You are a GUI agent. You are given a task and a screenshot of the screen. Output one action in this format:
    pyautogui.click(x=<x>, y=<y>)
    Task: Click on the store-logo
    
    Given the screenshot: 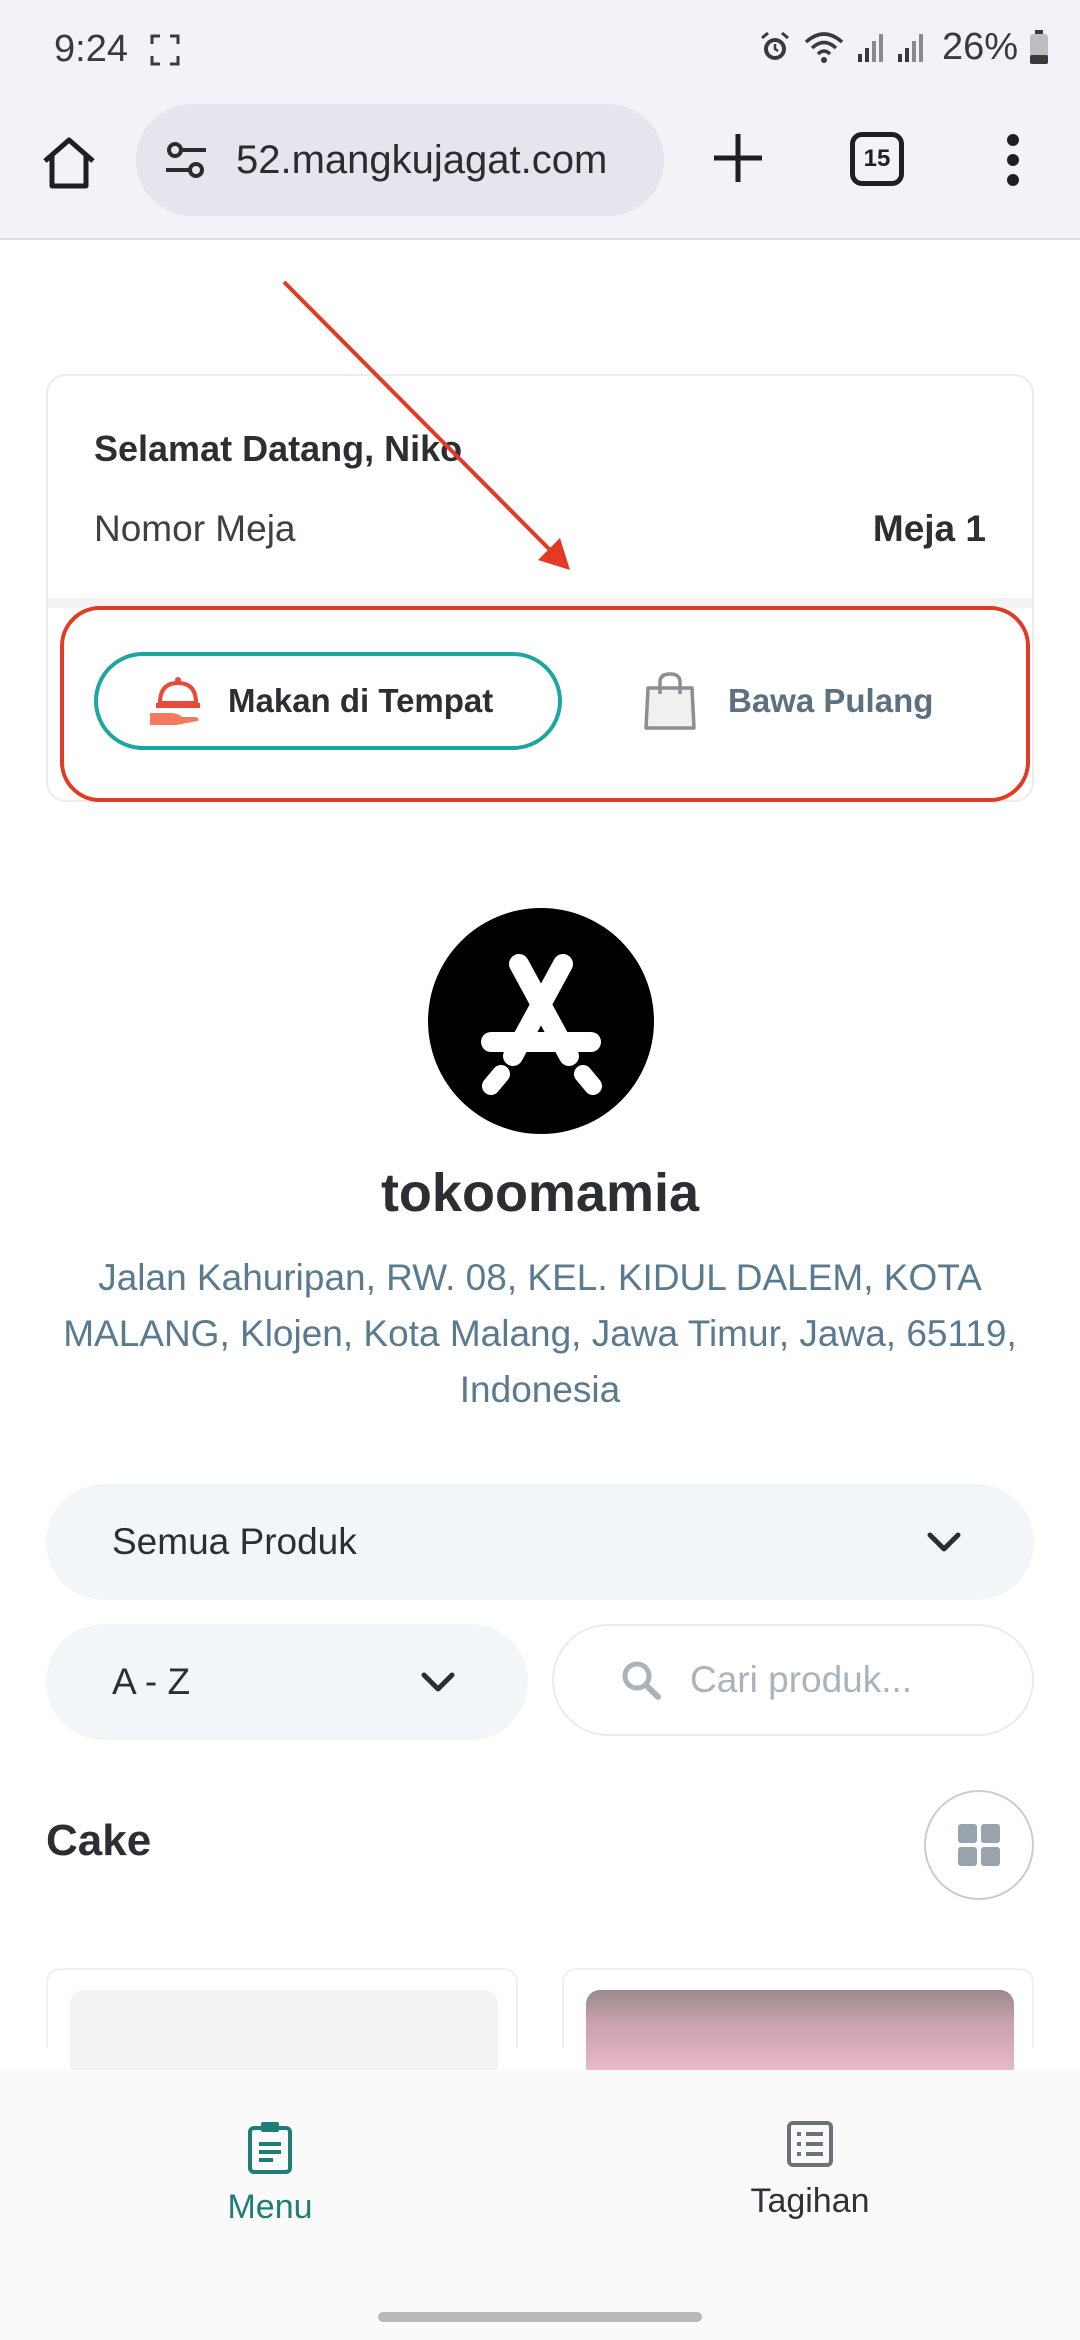 What is the action you would take?
    pyautogui.click(x=541, y=1021)
    